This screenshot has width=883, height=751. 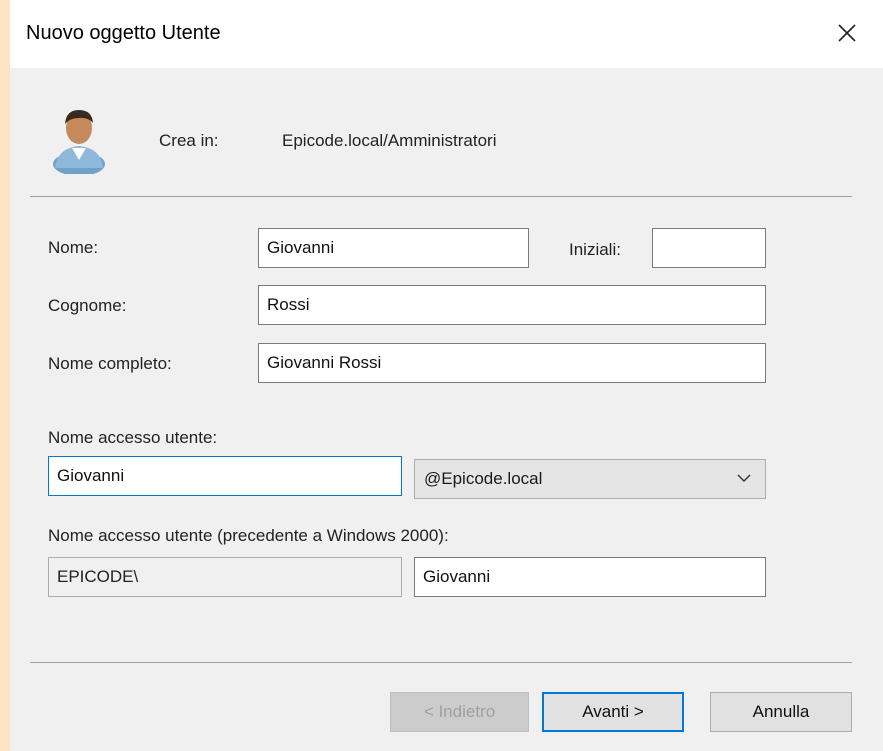 I want to click on logon-name-label: Nome accesso utente:, so click(x=133, y=437).